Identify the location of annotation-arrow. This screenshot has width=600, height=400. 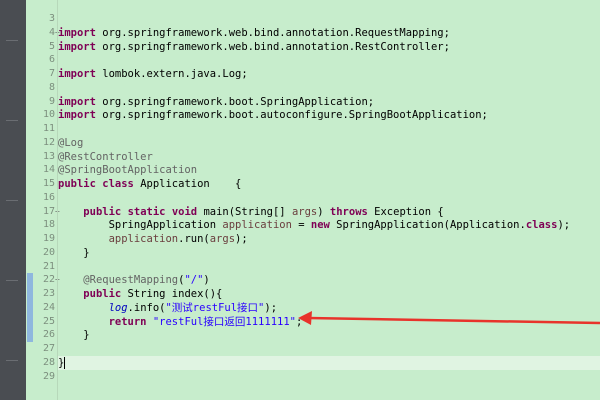
(449, 318).